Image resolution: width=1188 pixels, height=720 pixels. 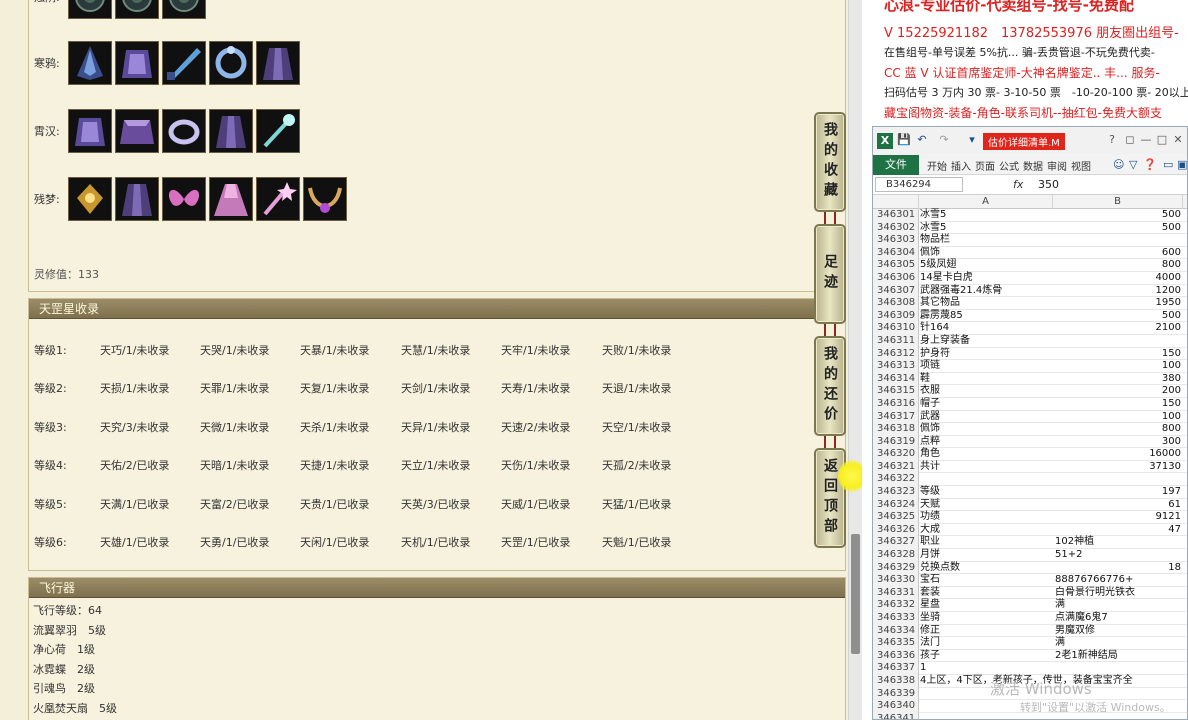 I want to click on collapse-icon: ▽, so click(x=1133, y=164).